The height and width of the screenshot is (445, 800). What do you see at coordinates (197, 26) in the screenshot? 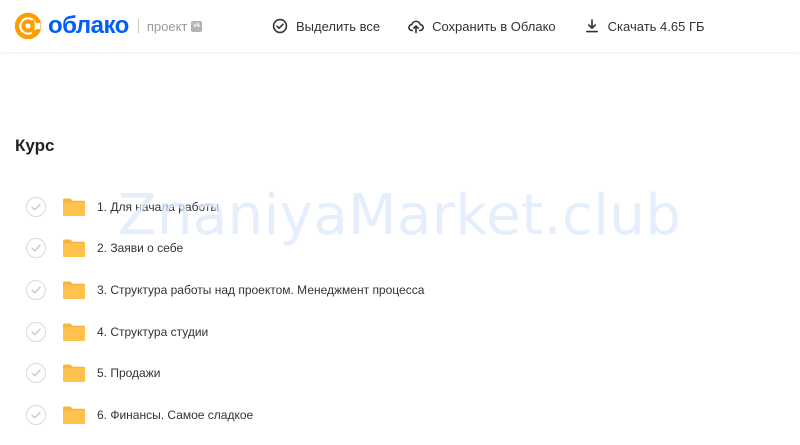
I see `vk-badge-icon: vk` at bounding box center [197, 26].